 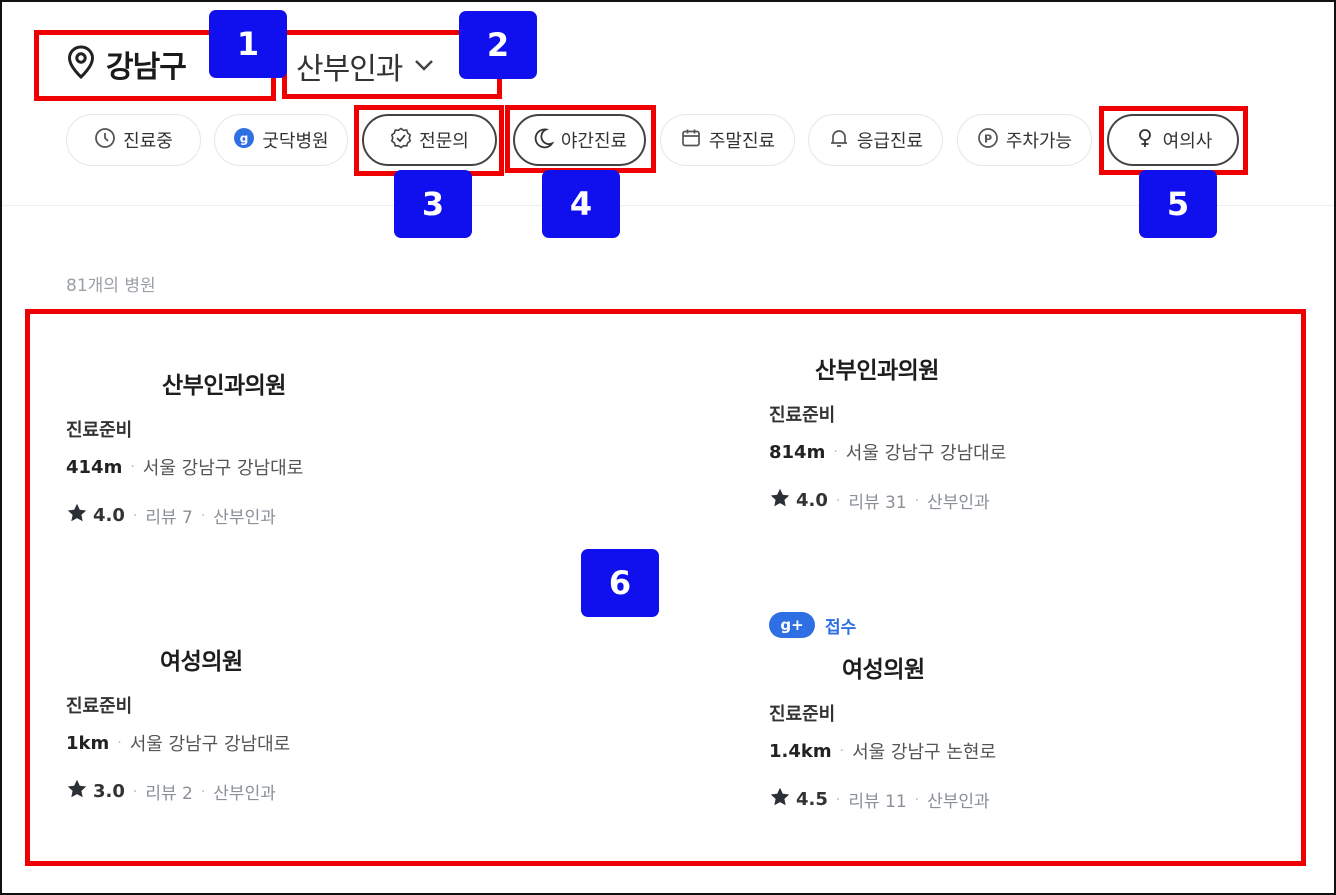 I want to click on annotation-number-5: 5, so click(x=1178, y=204).